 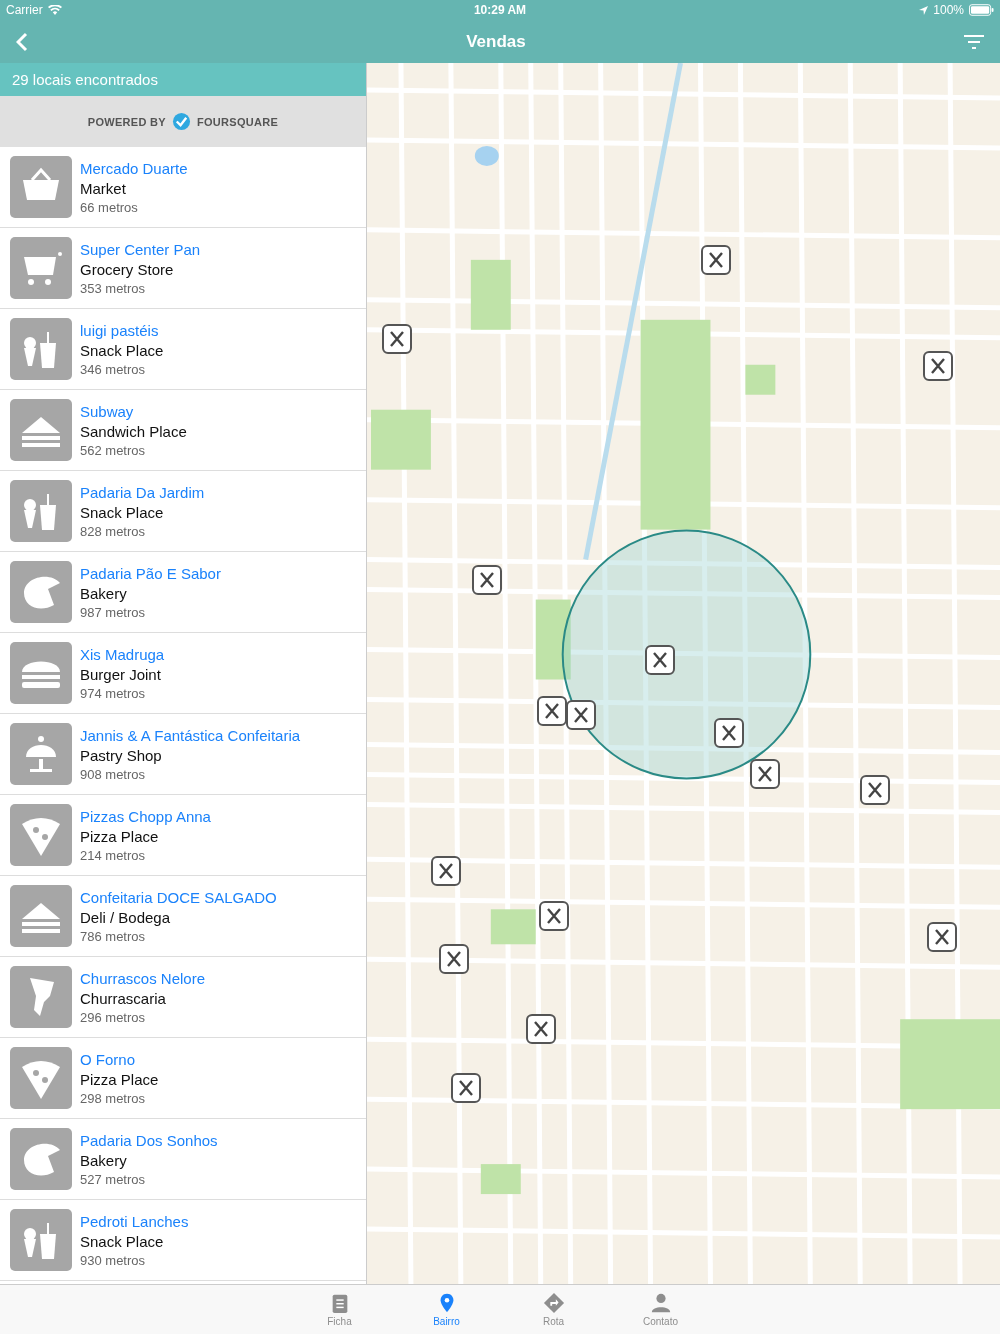 What do you see at coordinates (140, 249) in the screenshot?
I see `place-name: Super Center Pan` at bounding box center [140, 249].